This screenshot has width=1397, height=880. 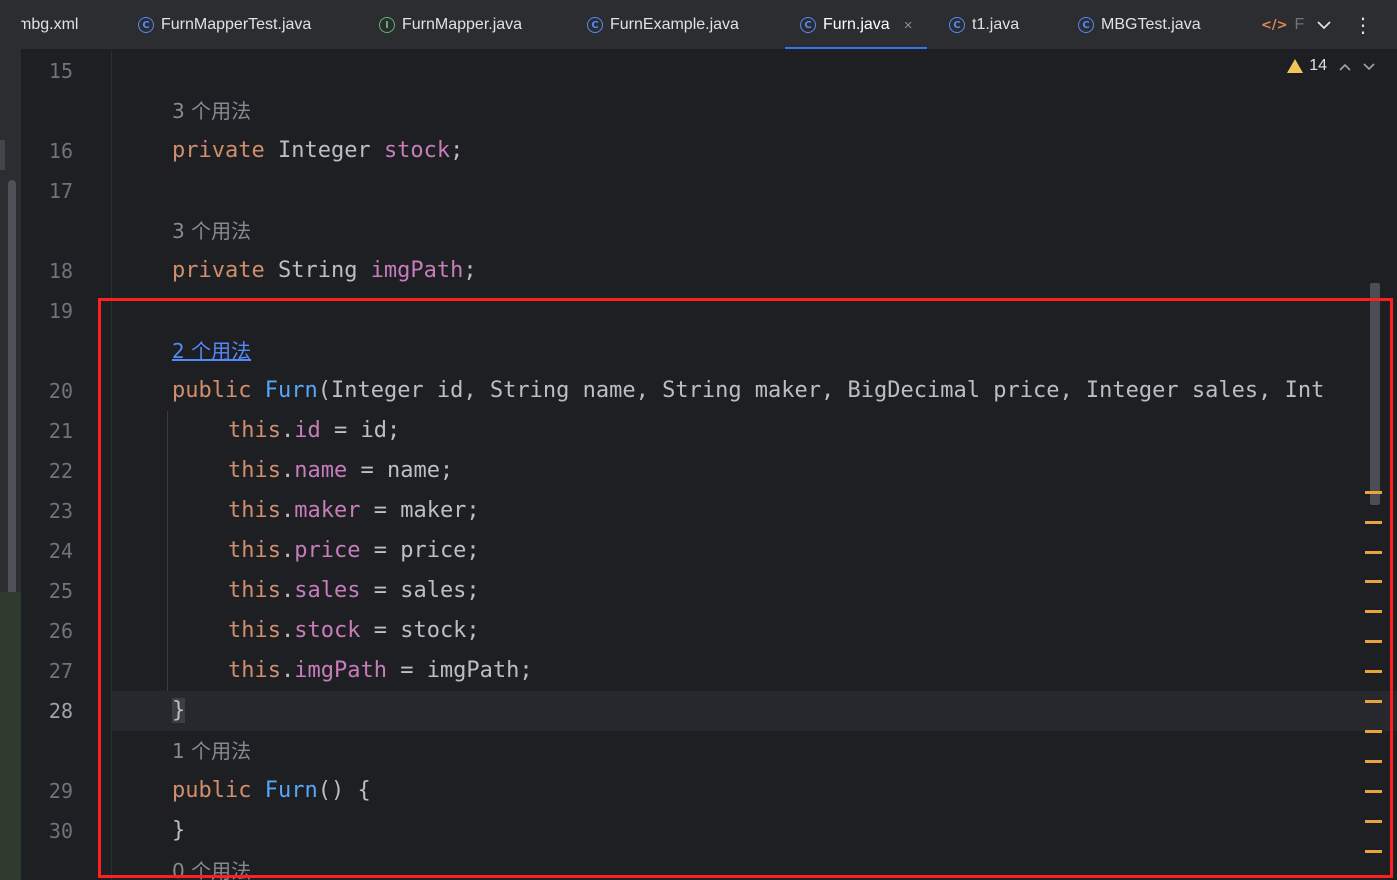 I want to click on html-tag-icon: </>, so click(x=1274, y=25).